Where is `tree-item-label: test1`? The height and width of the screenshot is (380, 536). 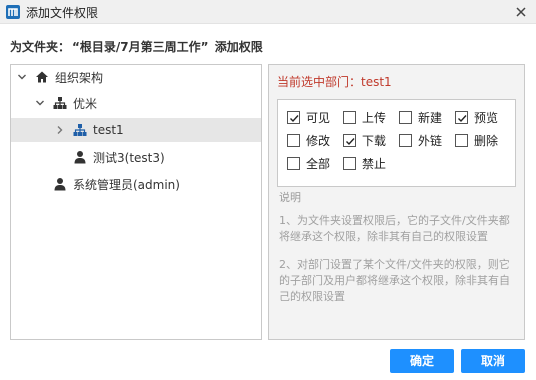 tree-item-label: test1 is located at coordinates (108, 130).